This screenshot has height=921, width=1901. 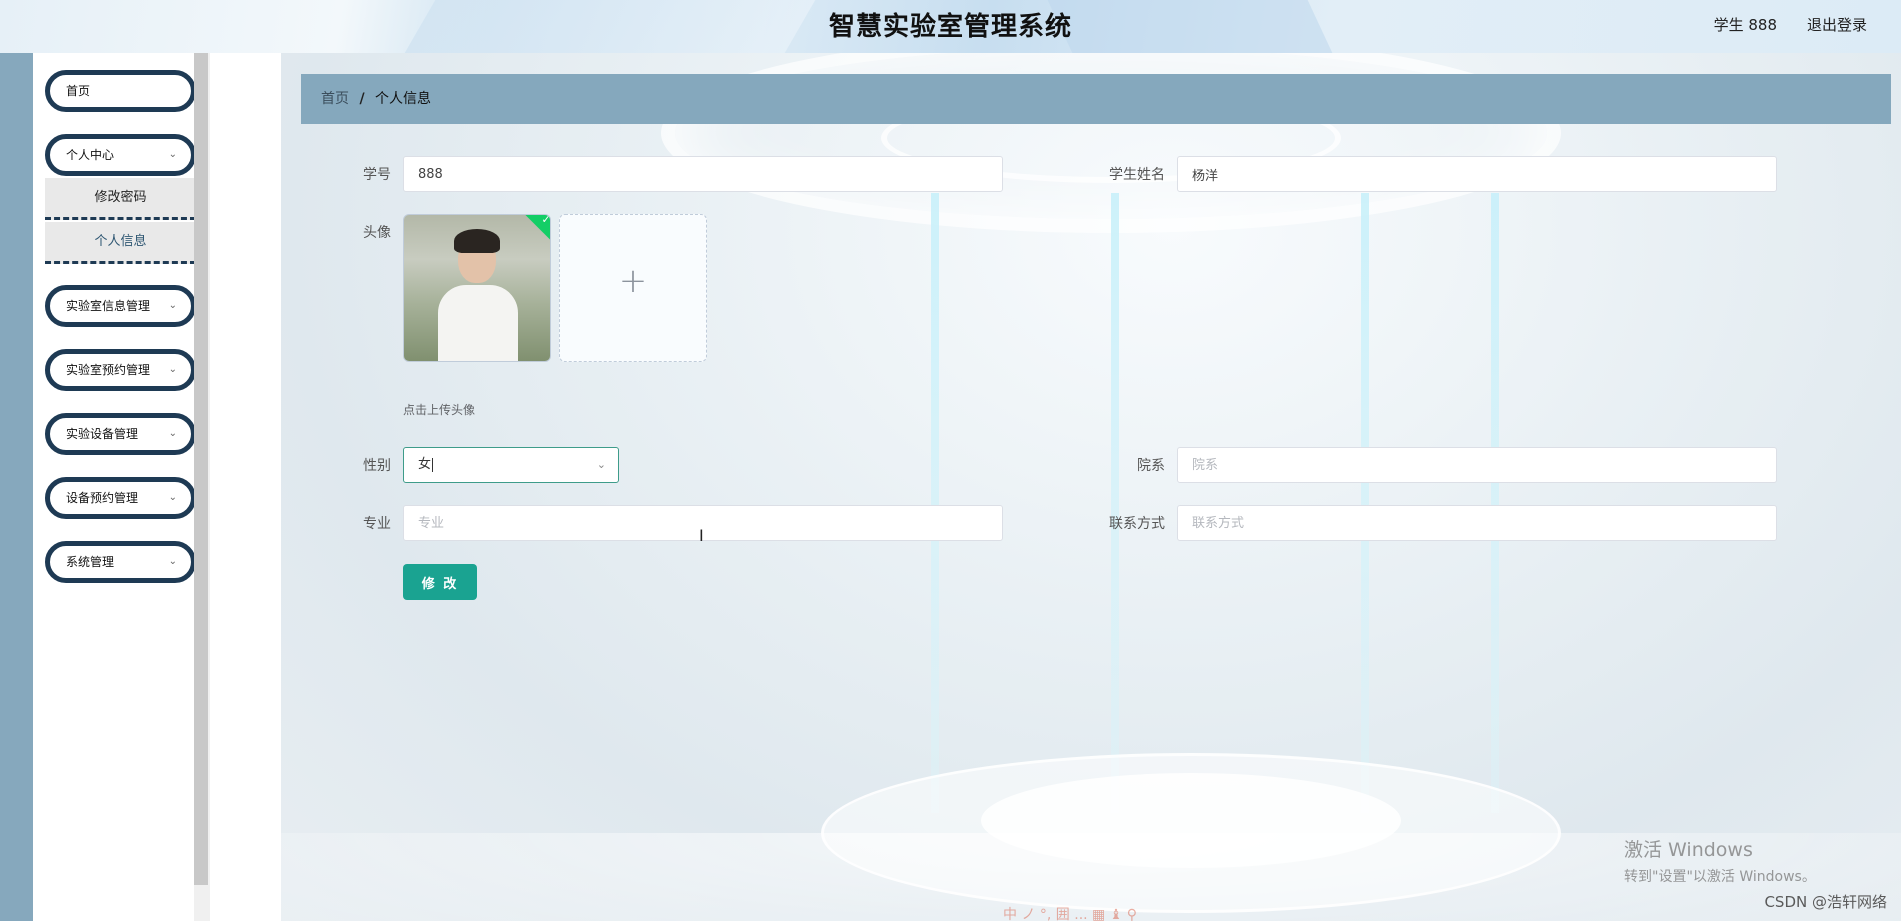 What do you see at coordinates (439, 410) in the screenshot?
I see `upload-hint: 点击上传头像` at bounding box center [439, 410].